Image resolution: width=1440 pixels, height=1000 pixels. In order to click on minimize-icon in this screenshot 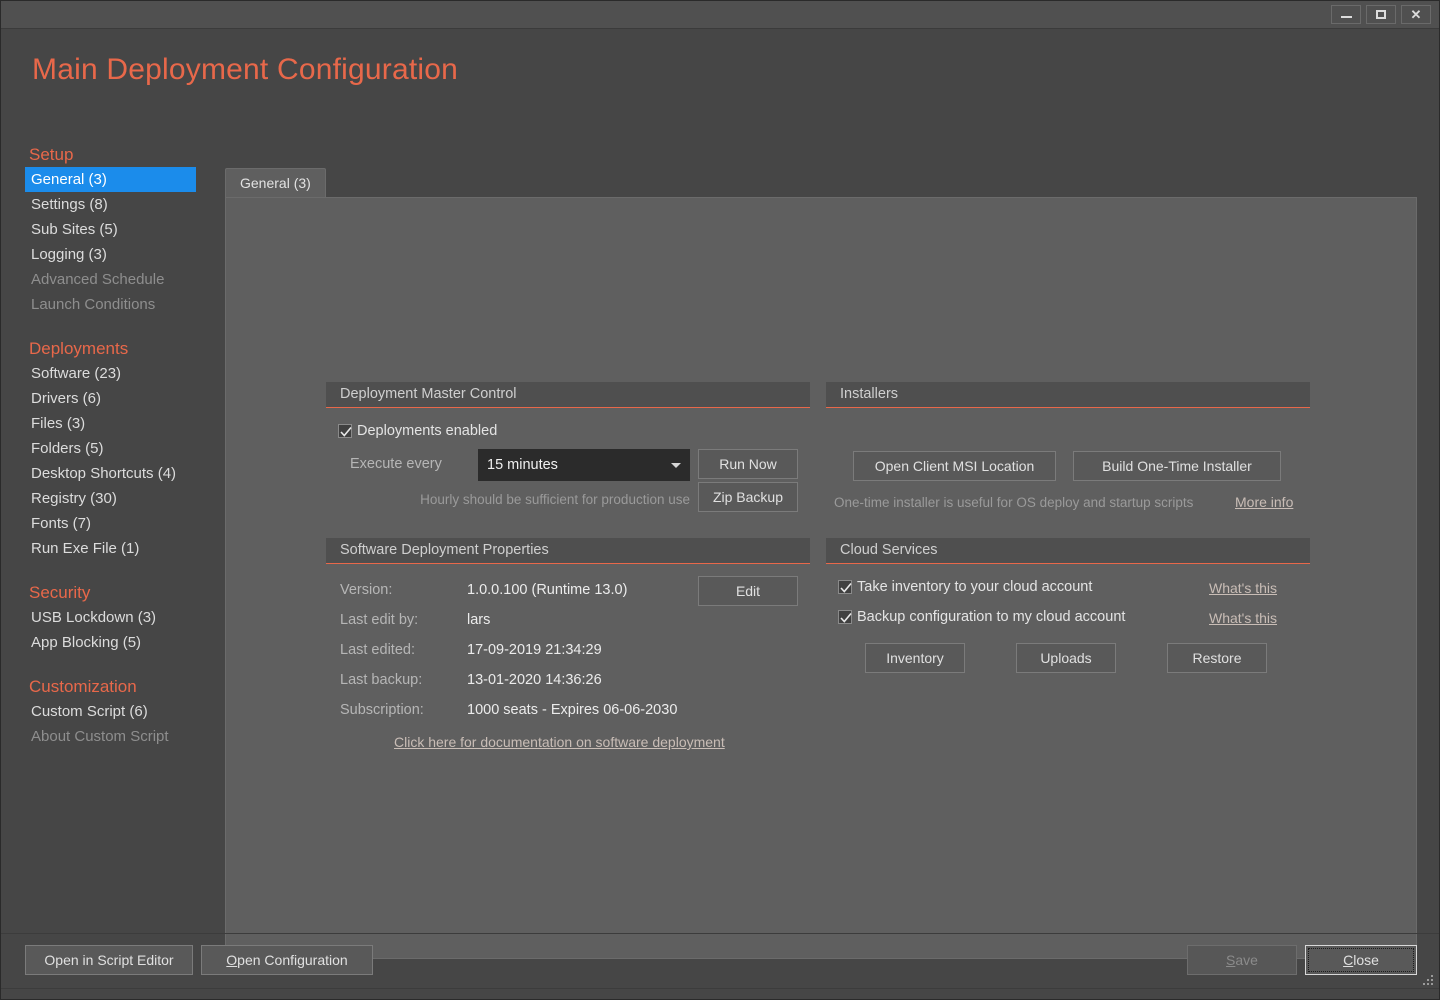, I will do `click(1346, 17)`.